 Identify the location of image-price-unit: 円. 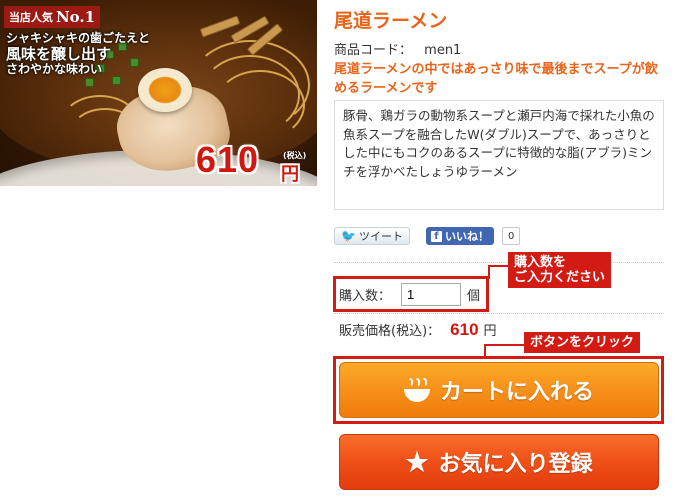
(290, 174).